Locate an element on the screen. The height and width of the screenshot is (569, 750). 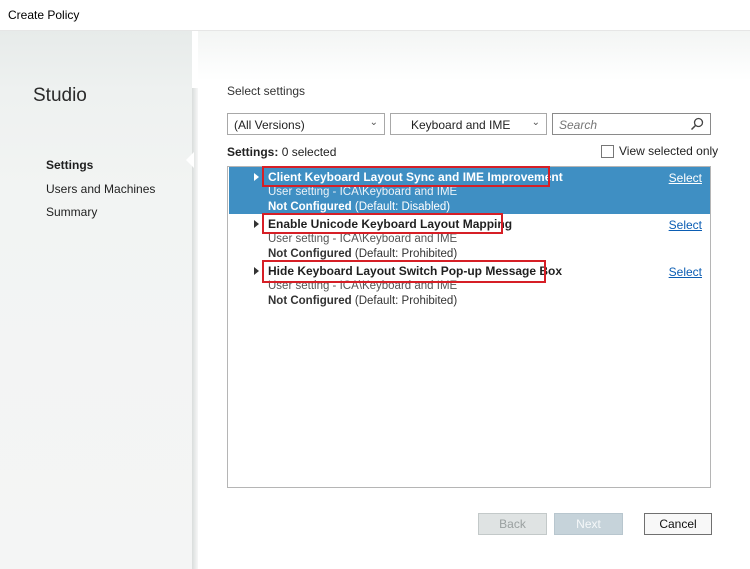
sidebar-item-settings: Settings is located at coordinates (69, 165).